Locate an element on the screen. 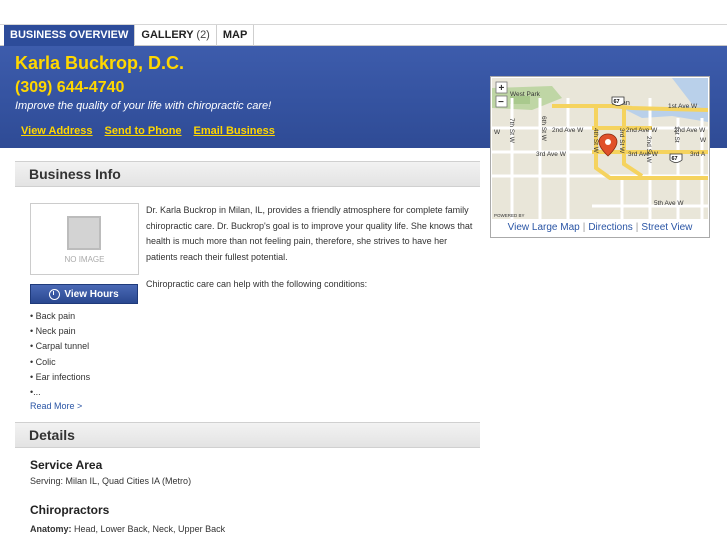 The width and height of the screenshot is (727, 545). tab-label: BUSINESS OVERVIEW is located at coordinates (69, 35).